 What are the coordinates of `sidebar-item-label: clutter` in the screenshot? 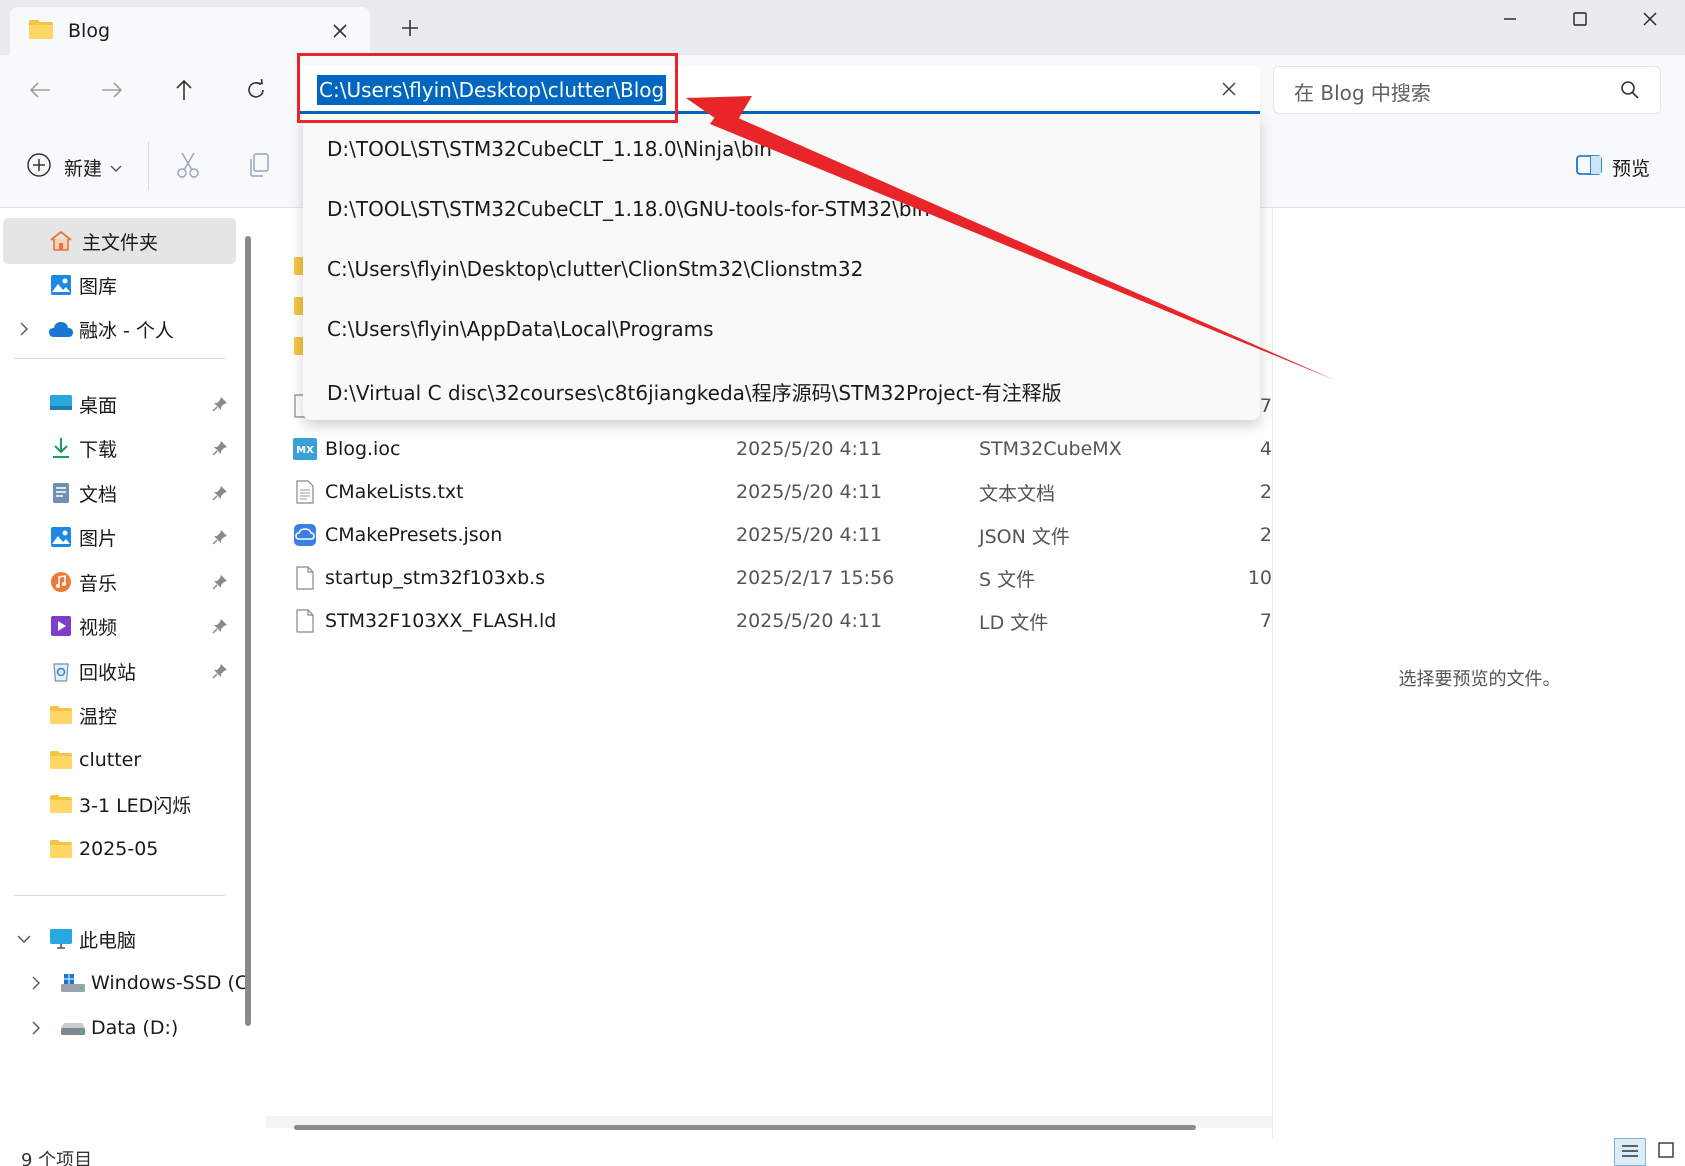 It's located at (110, 760).